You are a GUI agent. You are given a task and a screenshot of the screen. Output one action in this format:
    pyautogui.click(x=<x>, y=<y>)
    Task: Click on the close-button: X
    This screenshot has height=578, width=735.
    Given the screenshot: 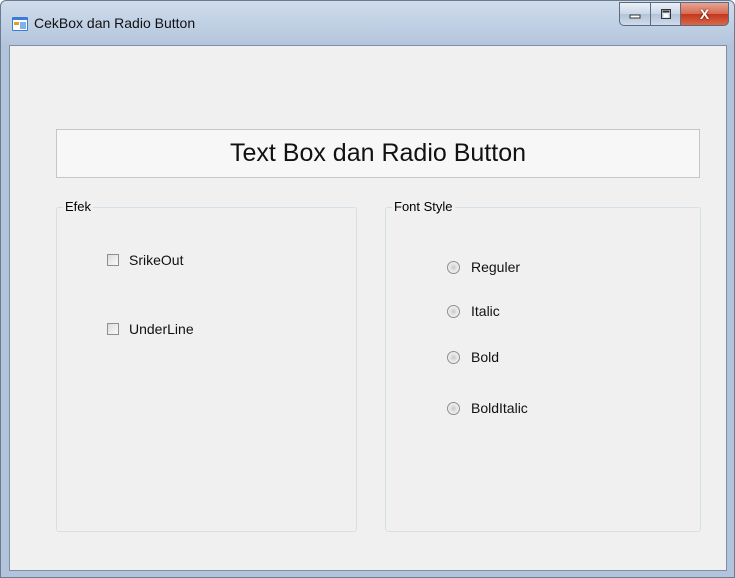 What is the action you would take?
    pyautogui.click(x=705, y=14)
    